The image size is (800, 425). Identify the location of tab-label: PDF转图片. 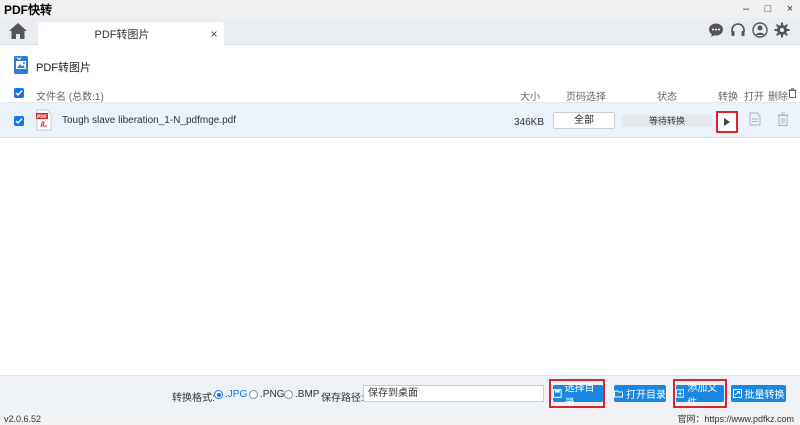
(122, 34).